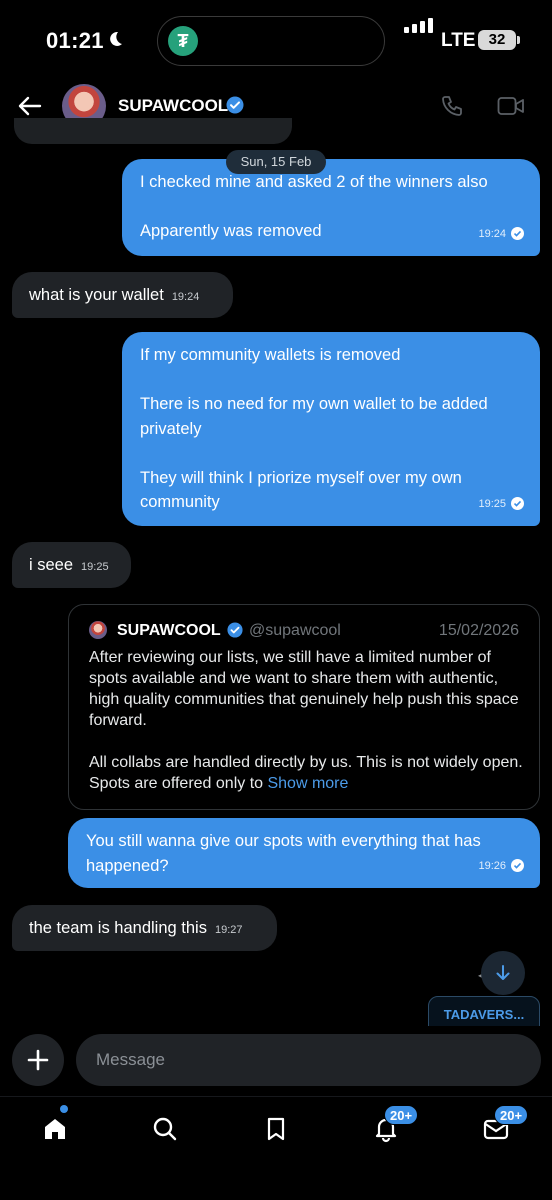  Describe the element at coordinates (492, 865) in the screenshot. I see `message-time: 19:26` at that location.